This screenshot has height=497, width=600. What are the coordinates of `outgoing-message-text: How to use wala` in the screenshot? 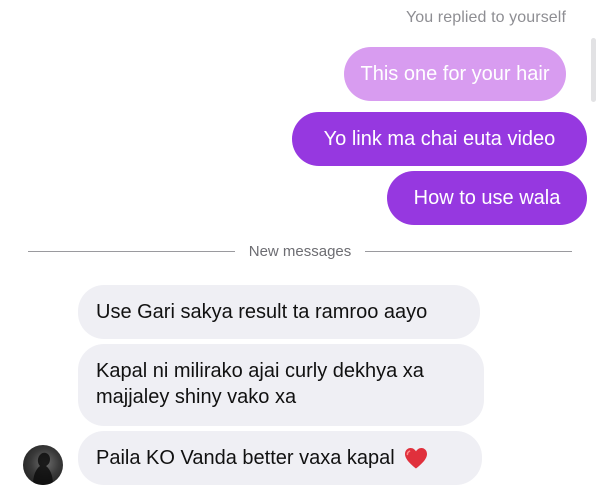 It's located at (487, 198).